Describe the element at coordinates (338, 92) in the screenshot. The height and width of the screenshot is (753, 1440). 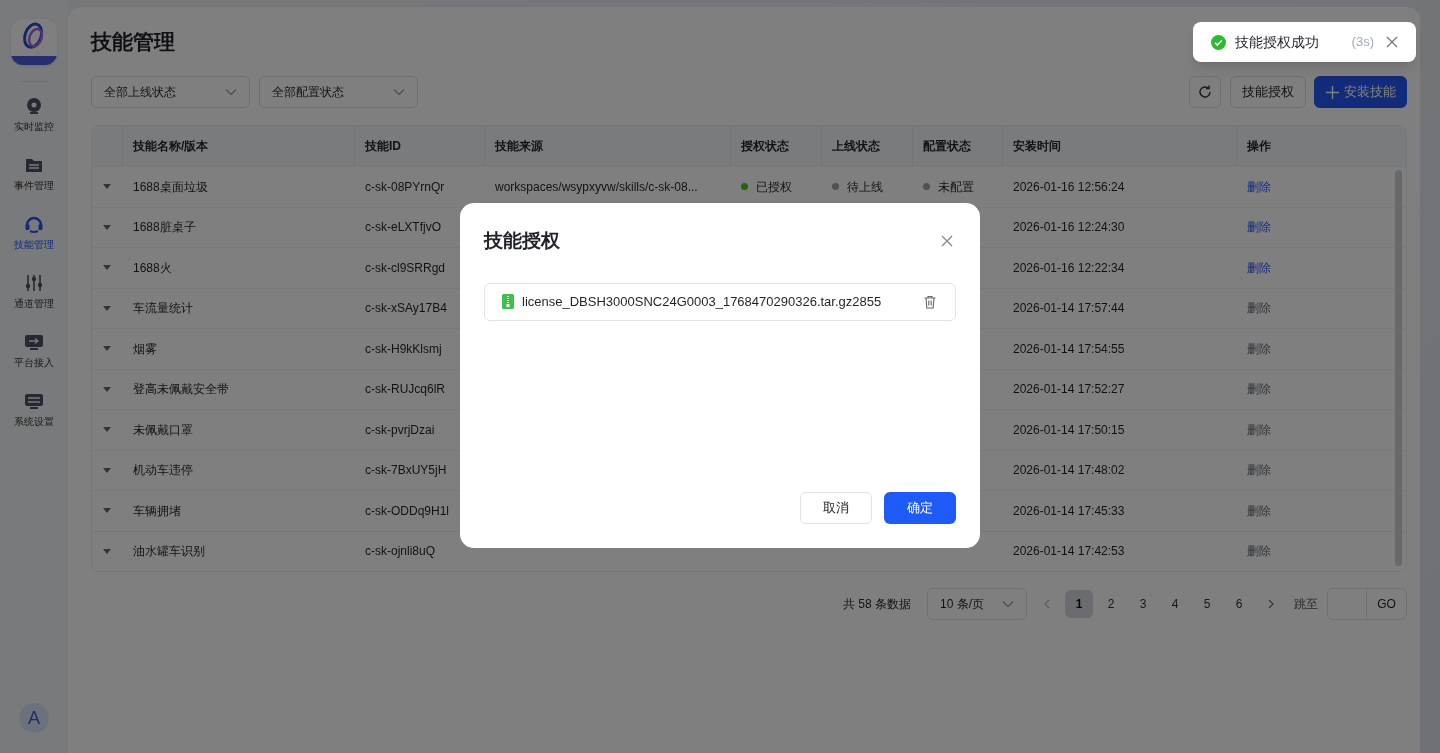
I see `filter-dropdown: 全部配置状态` at that location.